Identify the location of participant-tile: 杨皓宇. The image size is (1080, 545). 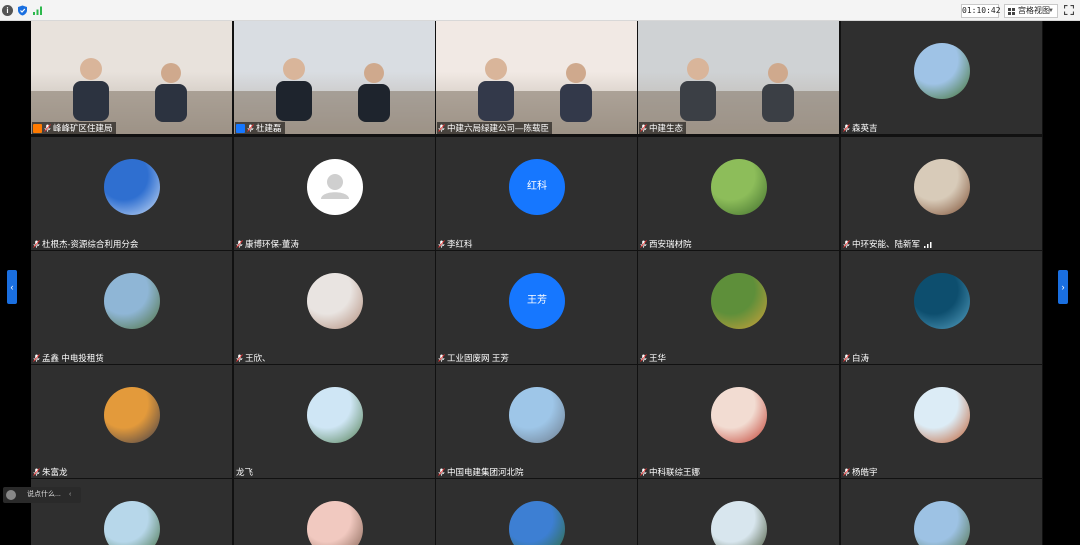
(941, 421).